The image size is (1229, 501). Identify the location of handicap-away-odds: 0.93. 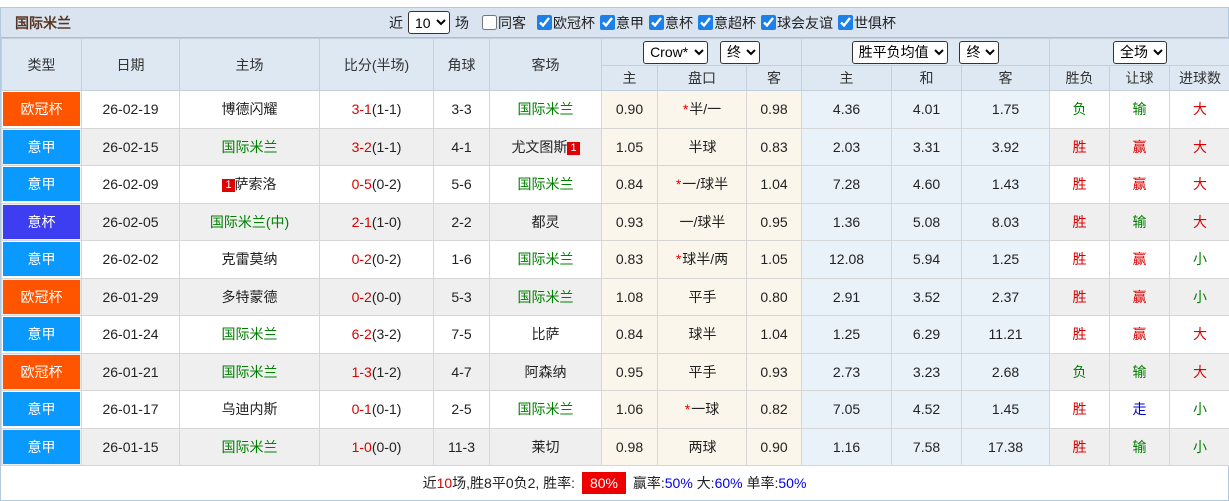
(774, 371).